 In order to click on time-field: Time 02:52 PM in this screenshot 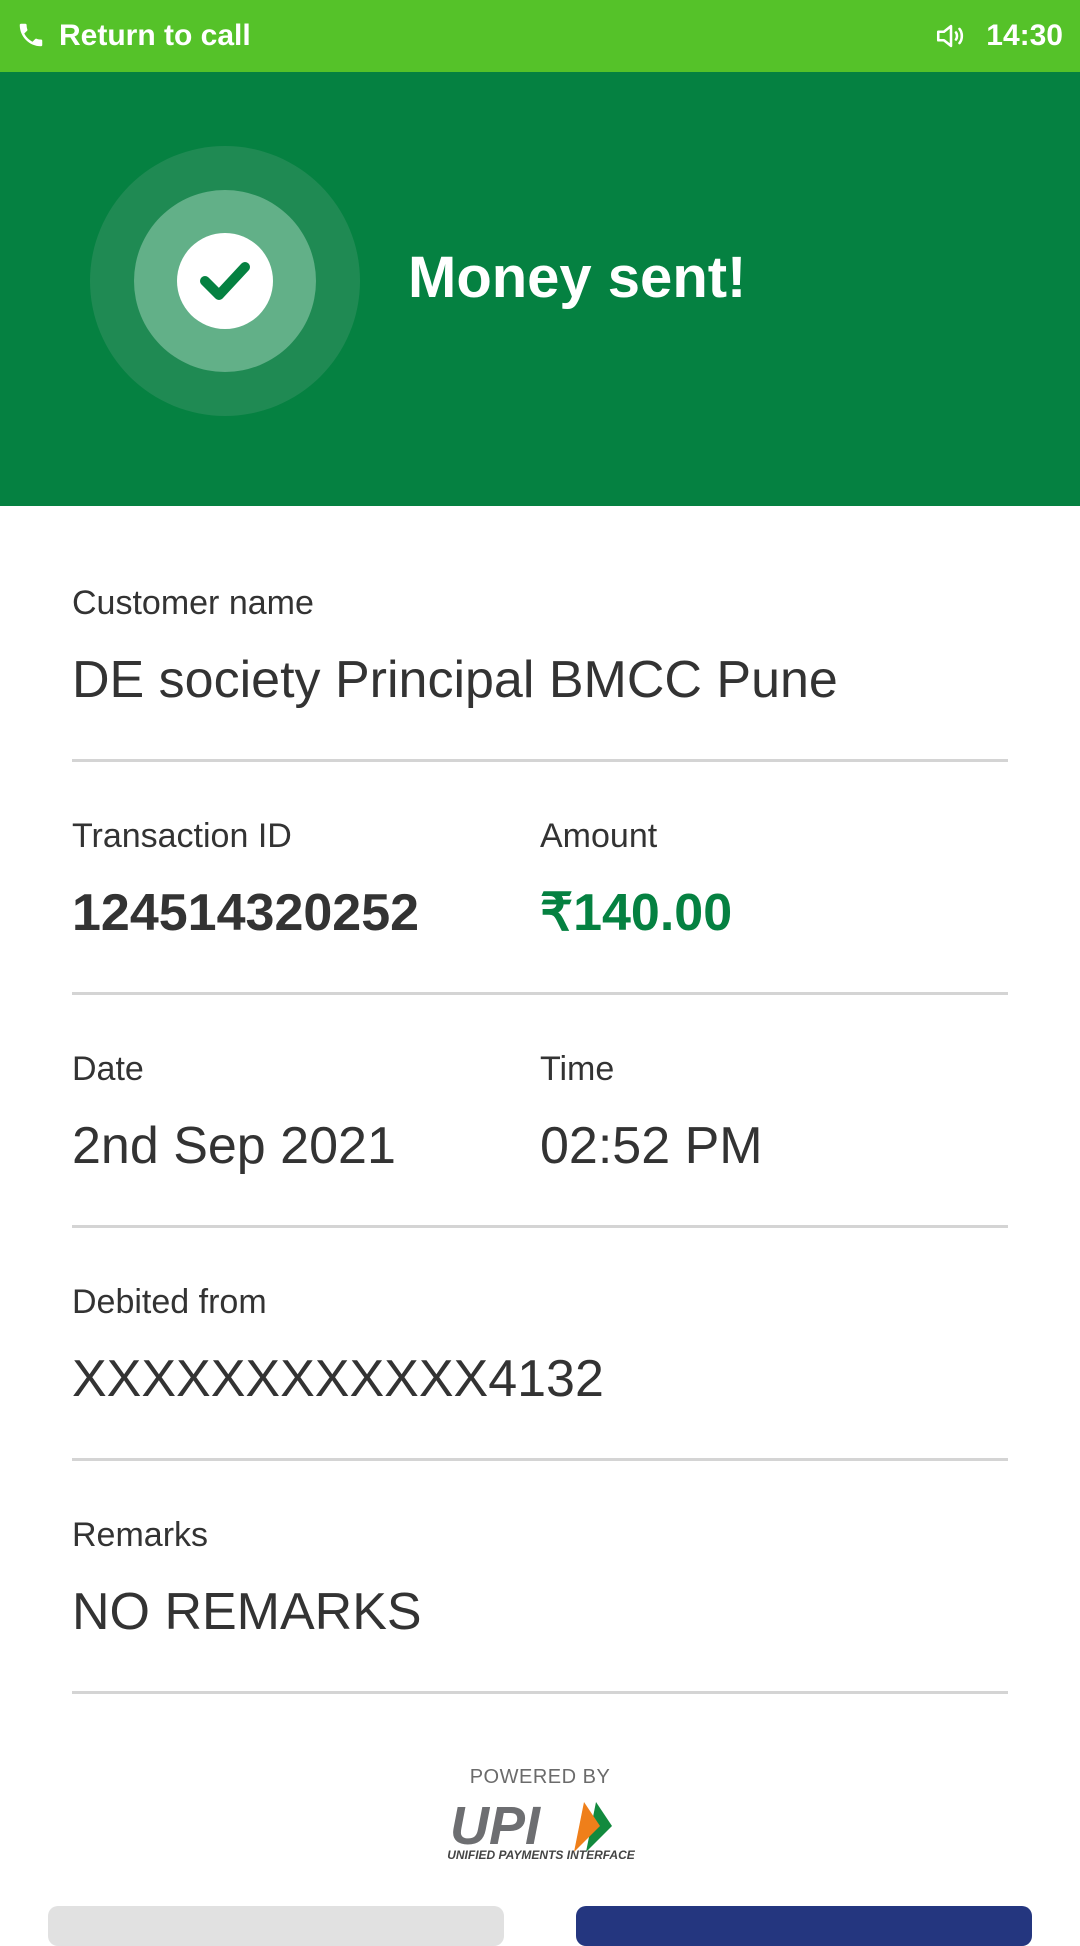, I will do `click(651, 1113)`.